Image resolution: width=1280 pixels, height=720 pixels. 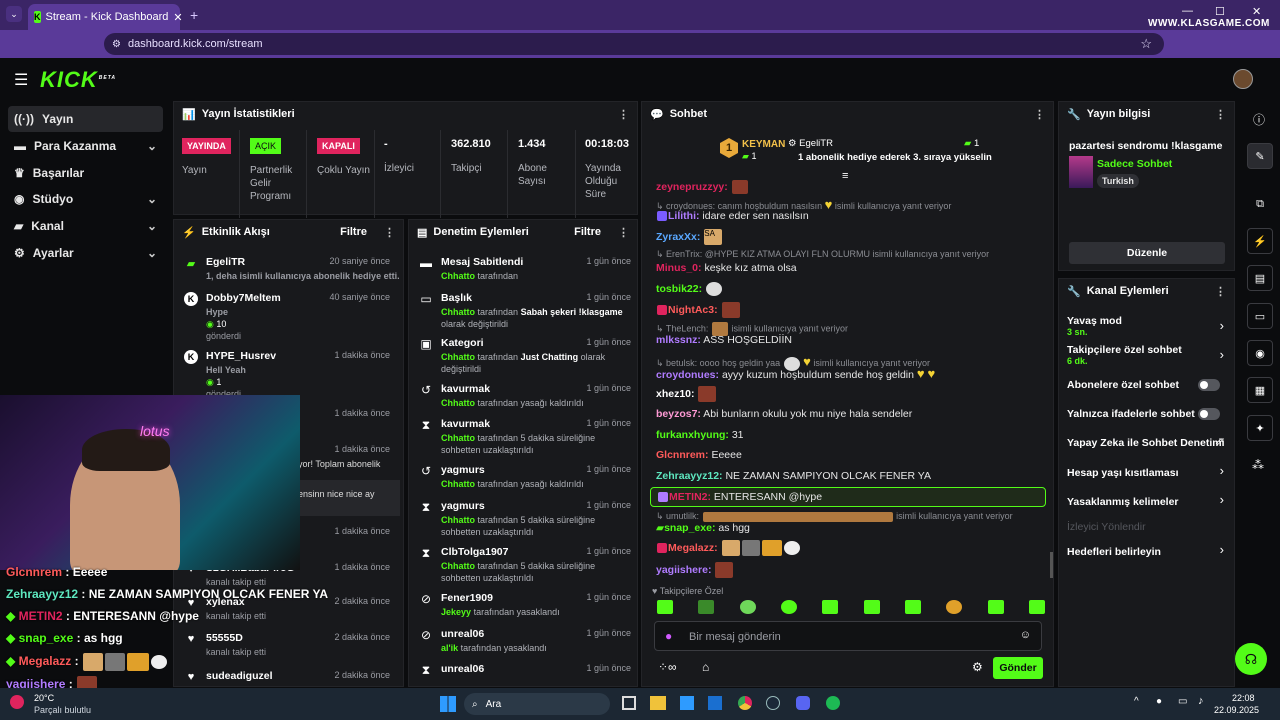 I want to click on sidebar-item-settings: ⚙ Ayarlar ⌄, so click(x=85, y=253).